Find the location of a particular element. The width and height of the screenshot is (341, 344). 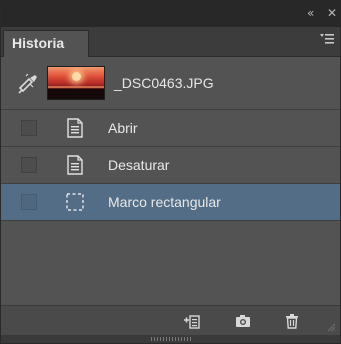

panel-menu-icon is located at coordinates (327, 39).